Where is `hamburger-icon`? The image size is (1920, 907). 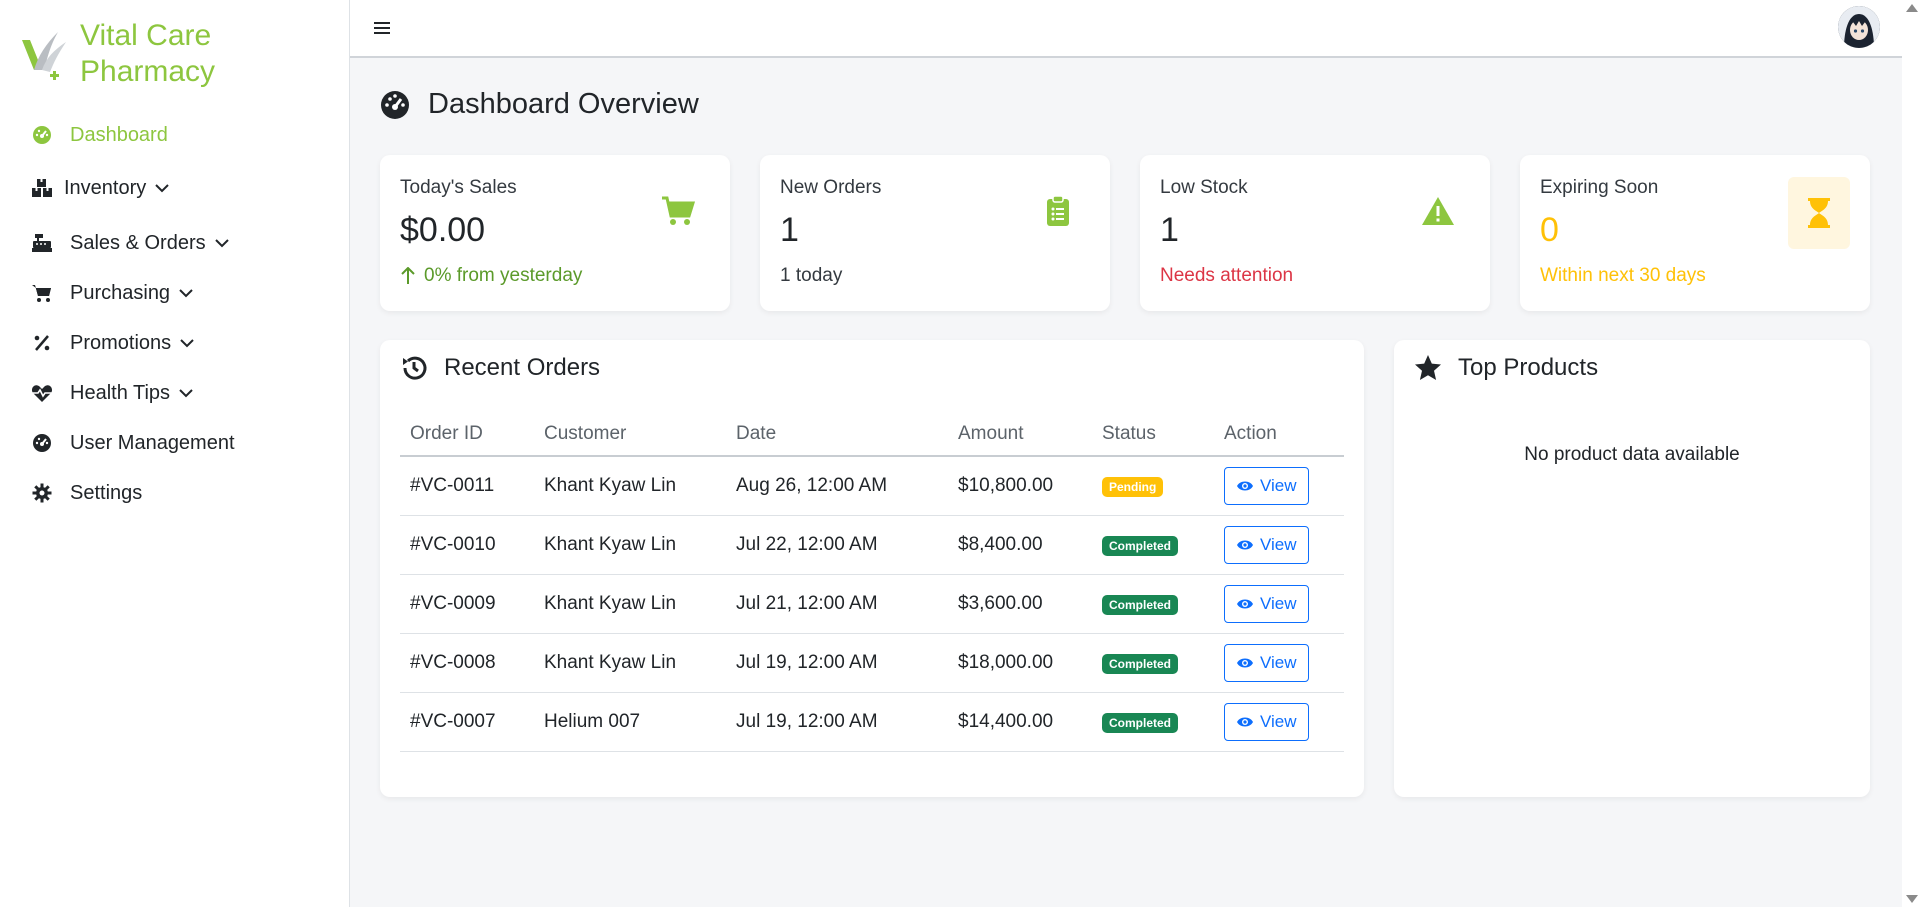
hamburger-icon is located at coordinates (382, 29).